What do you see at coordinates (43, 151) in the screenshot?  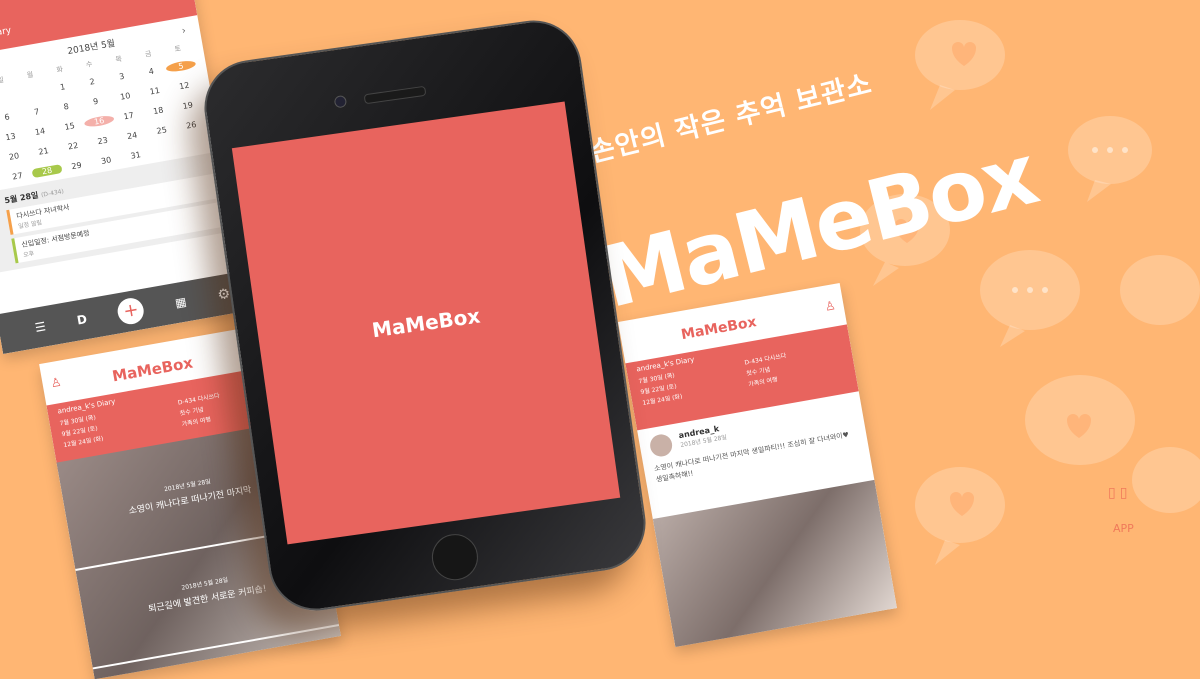 I see `calendar-day: 21` at bounding box center [43, 151].